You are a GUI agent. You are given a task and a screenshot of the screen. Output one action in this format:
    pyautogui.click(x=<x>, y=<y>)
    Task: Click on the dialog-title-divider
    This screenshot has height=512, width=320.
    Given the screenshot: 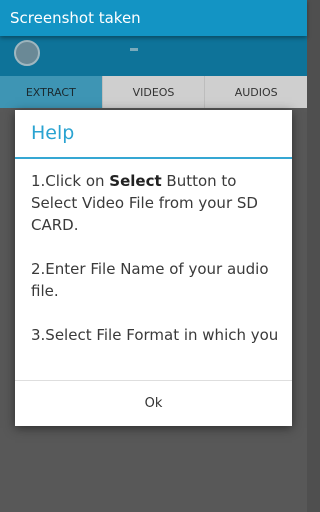 What is the action you would take?
    pyautogui.click(x=153, y=158)
    